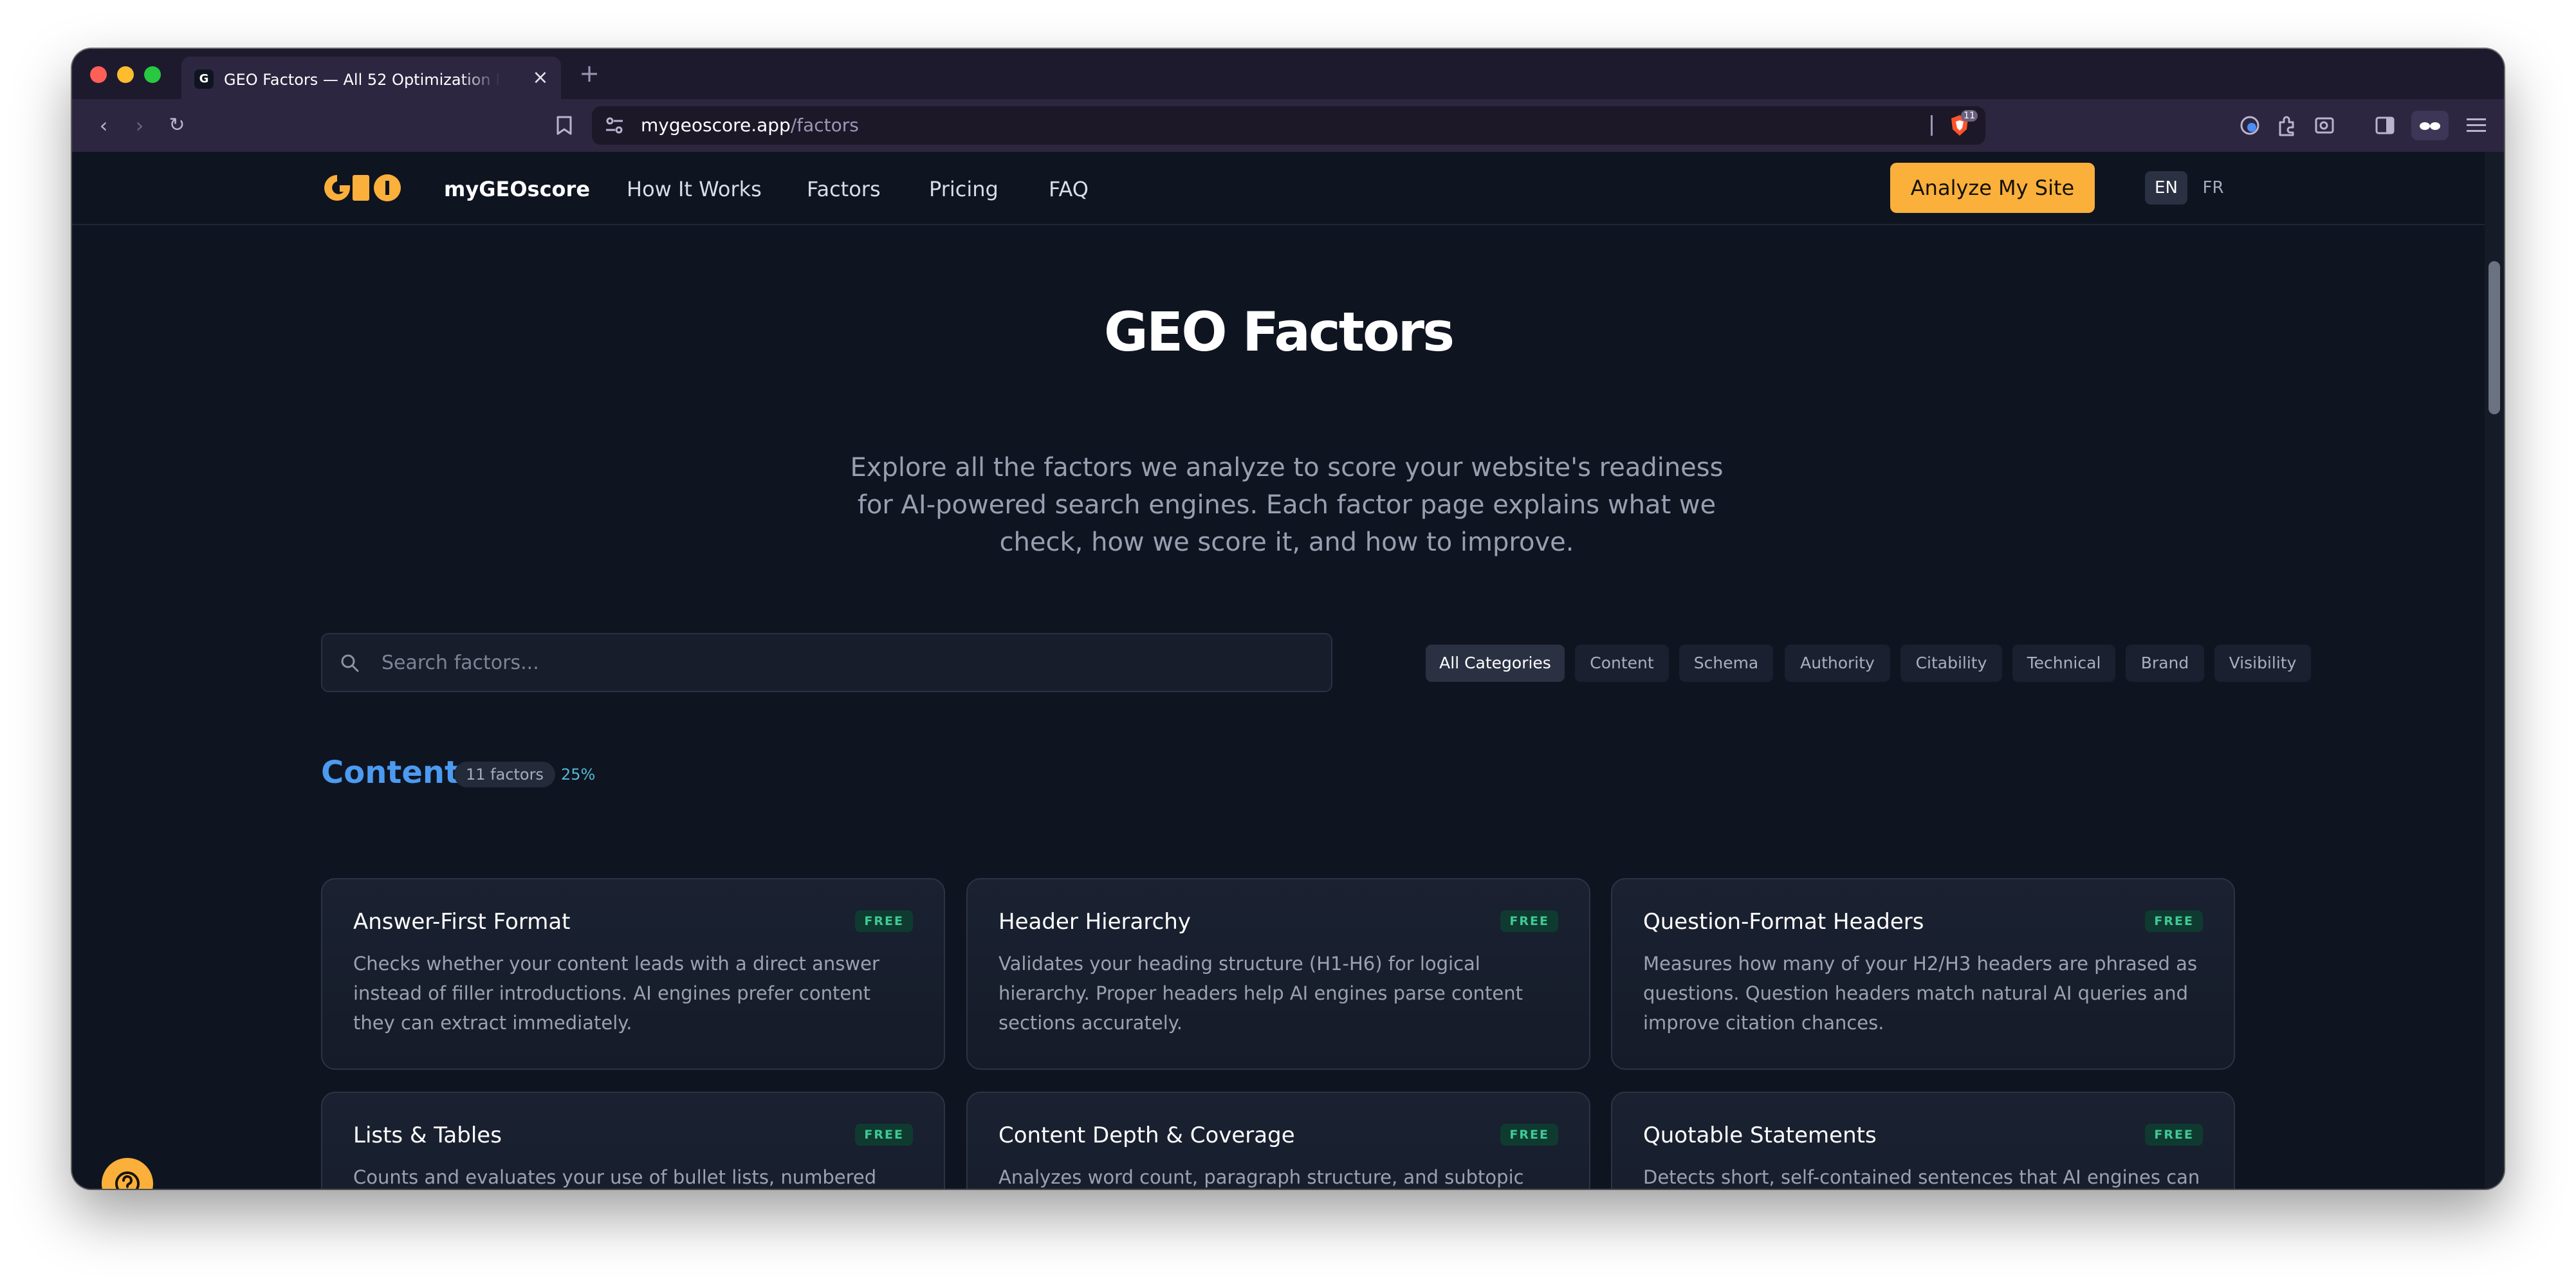  Describe the element at coordinates (204, 79) in the screenshot. I see `site-favicon-icon: G` at that location.